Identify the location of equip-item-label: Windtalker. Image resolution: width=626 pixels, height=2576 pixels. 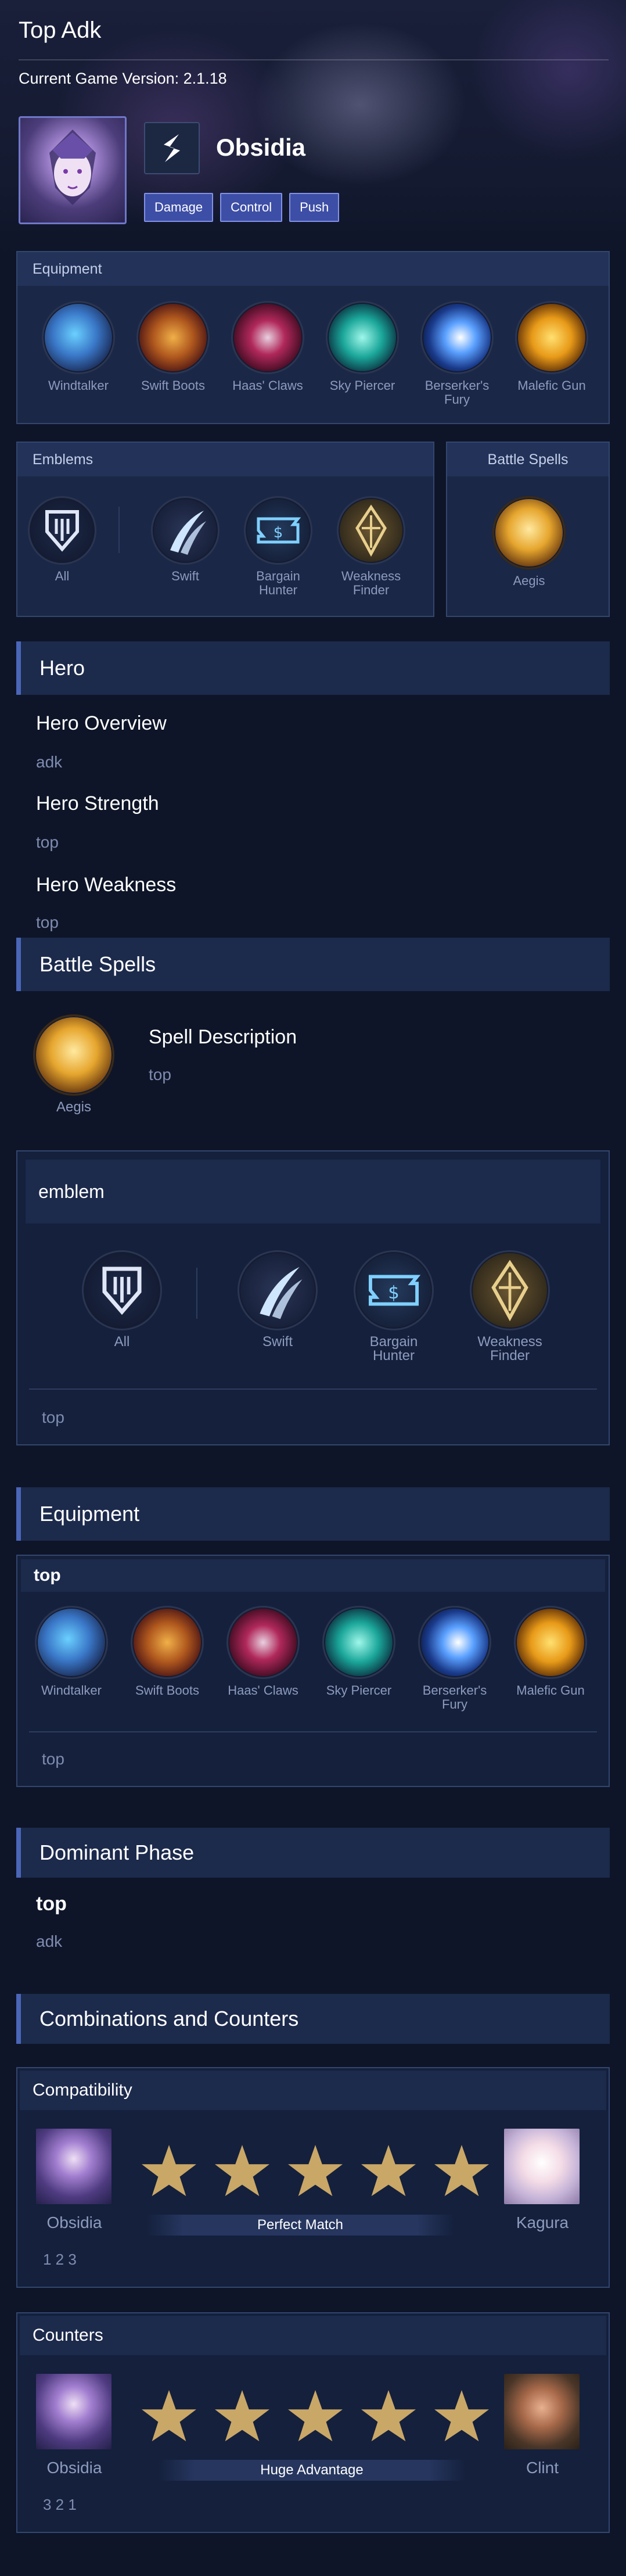
(78, 385).